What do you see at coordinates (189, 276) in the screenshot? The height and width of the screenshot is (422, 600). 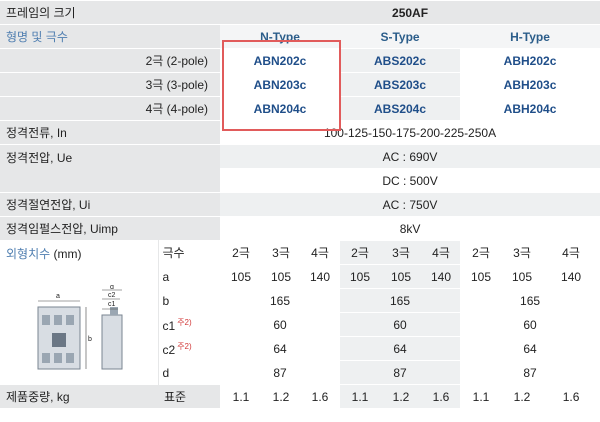 I see `dim-a-label: a` at bounding box center [189, 276].